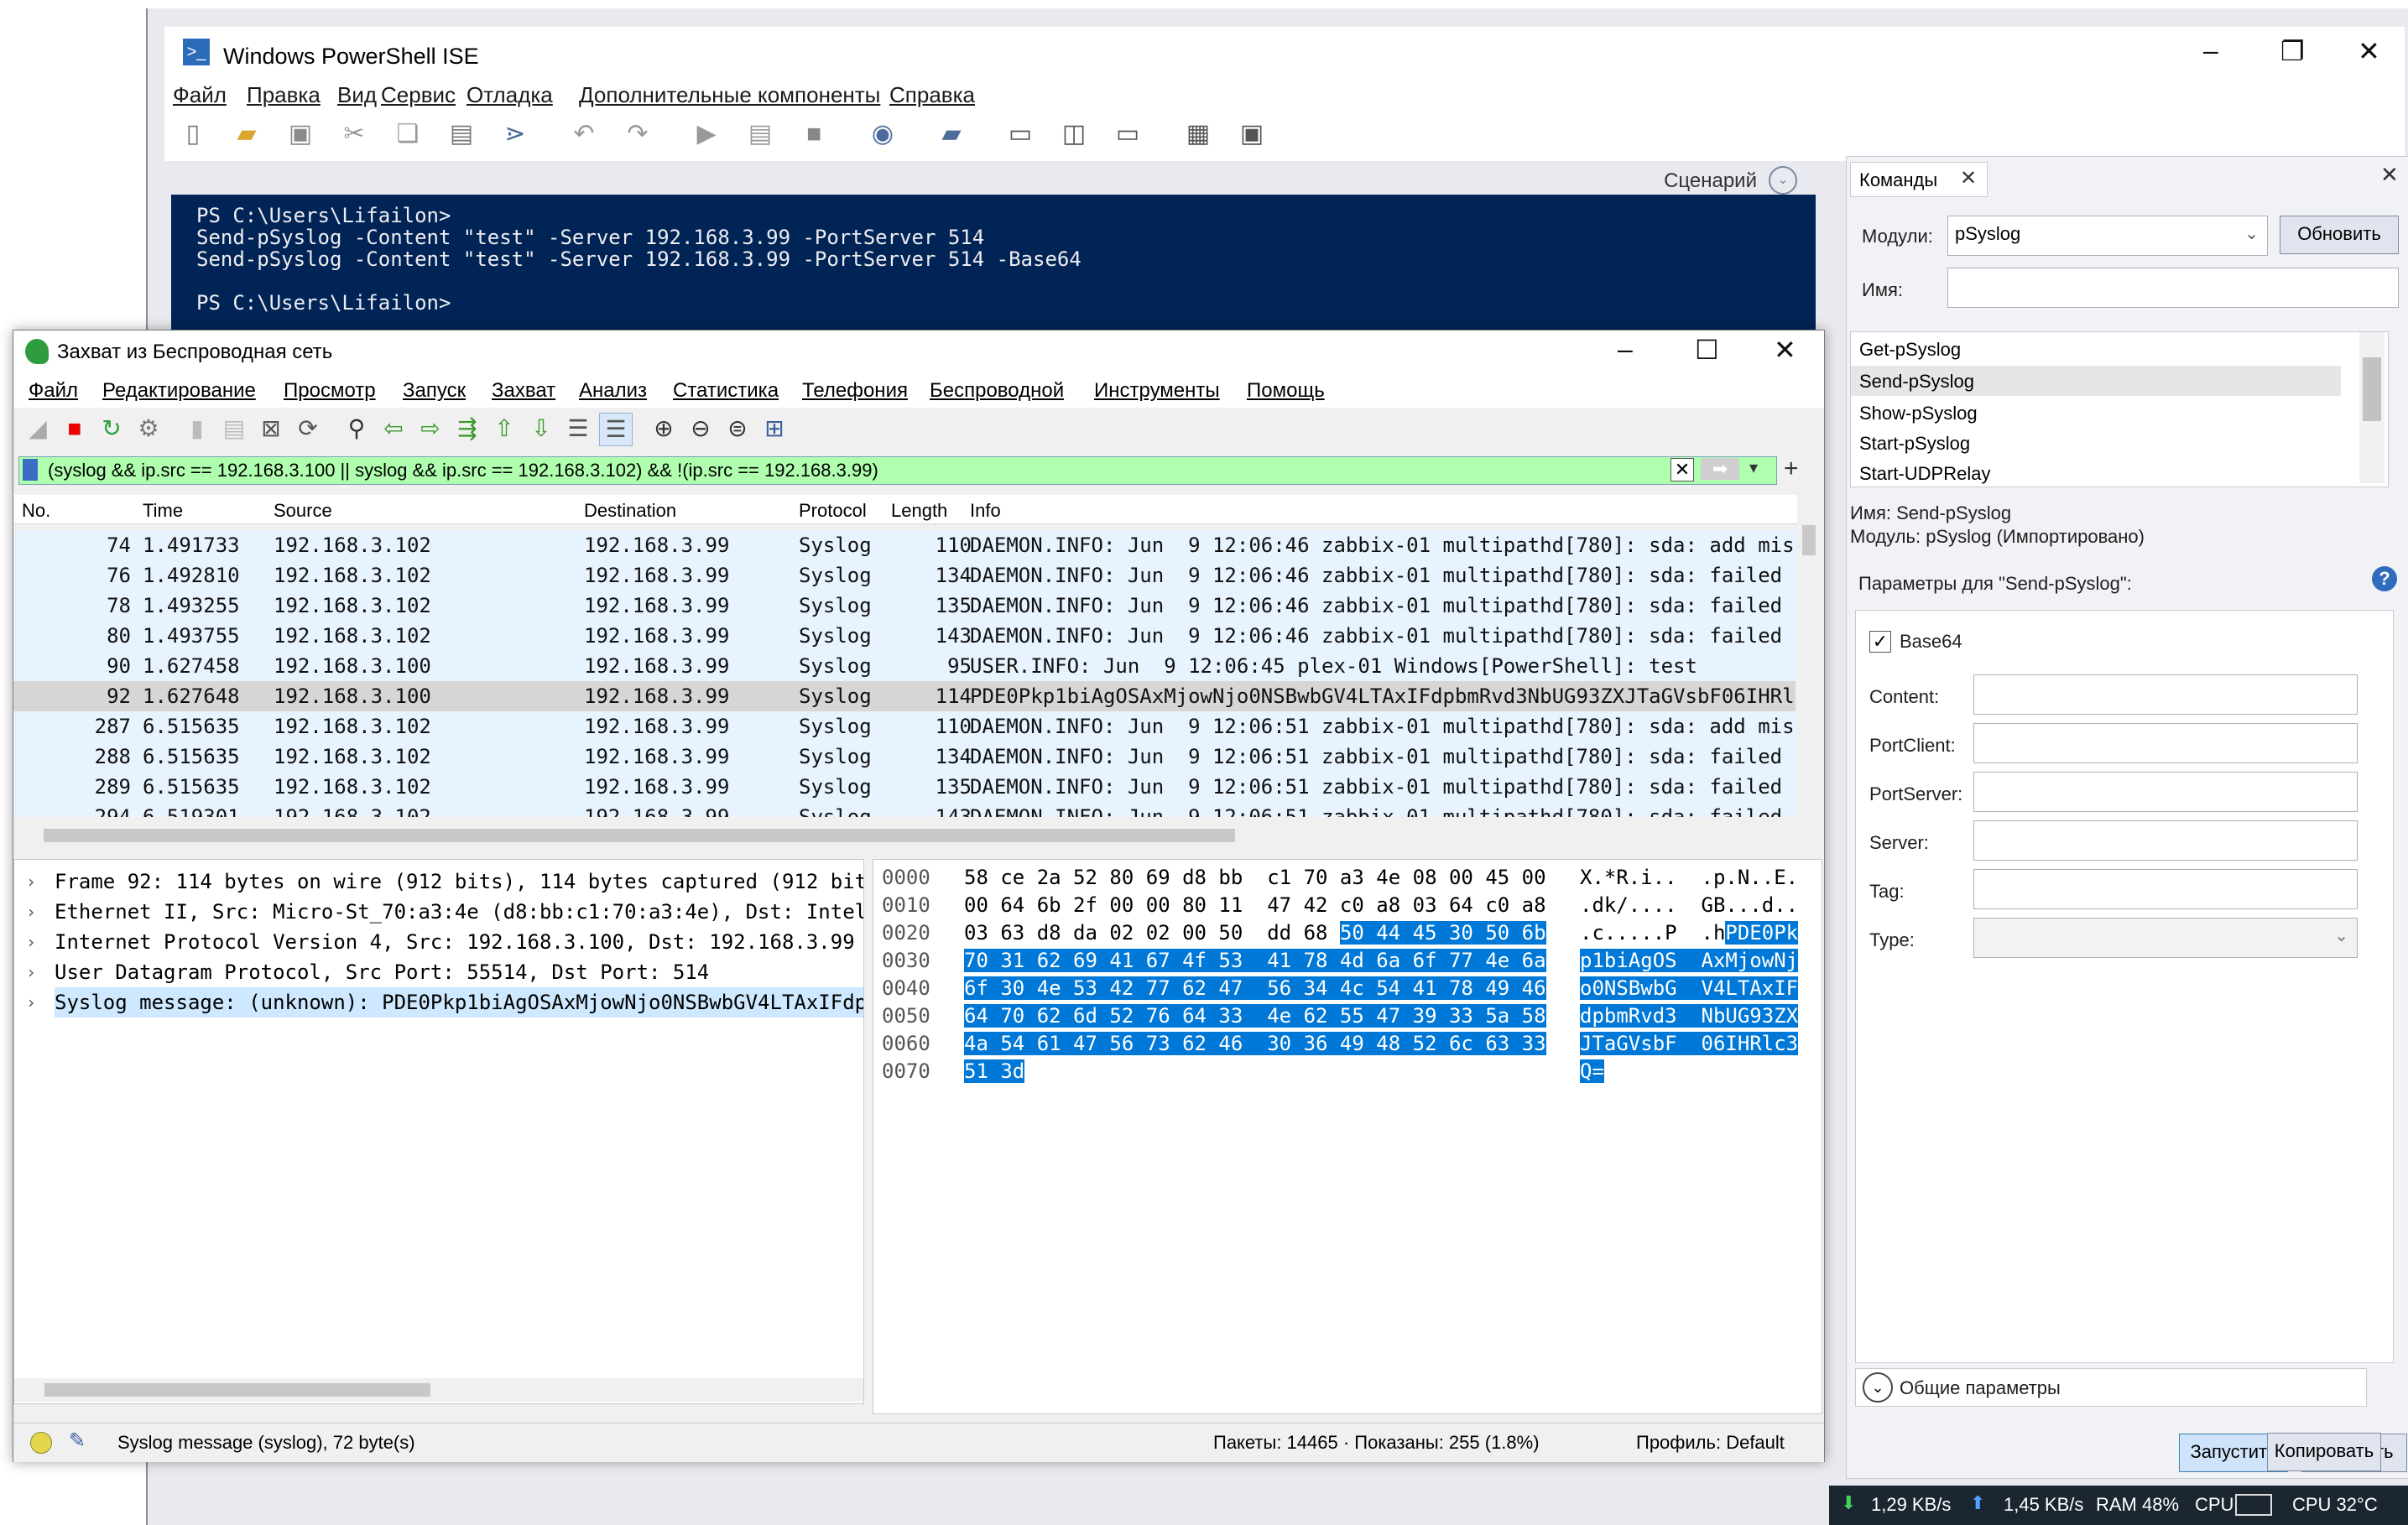 The height and width of the screenshot is (1525, 2408). I want to click on command-item: Show-pSyslog, so click(1918, 414).